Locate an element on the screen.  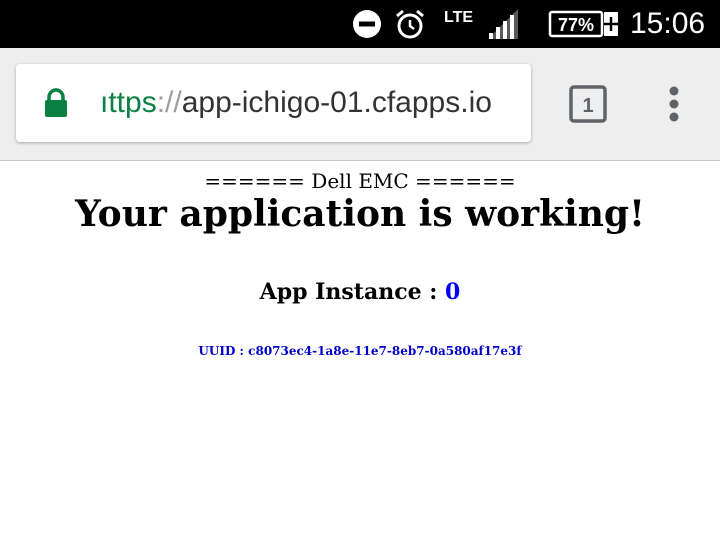
tab-switcher-icon: 1 is located at coordinates (588, 104).